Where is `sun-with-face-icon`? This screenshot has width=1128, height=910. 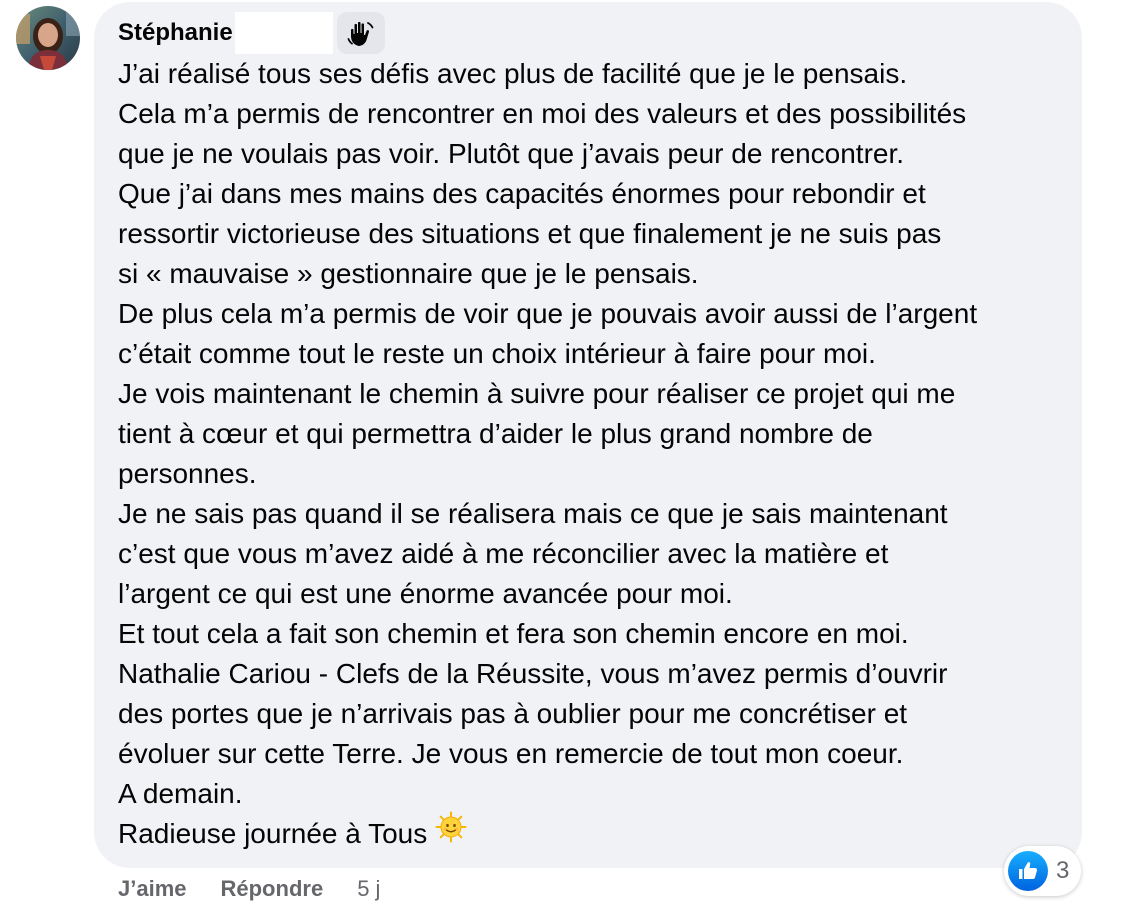
sun-with-face-icon is located at coordinates (451, 832).